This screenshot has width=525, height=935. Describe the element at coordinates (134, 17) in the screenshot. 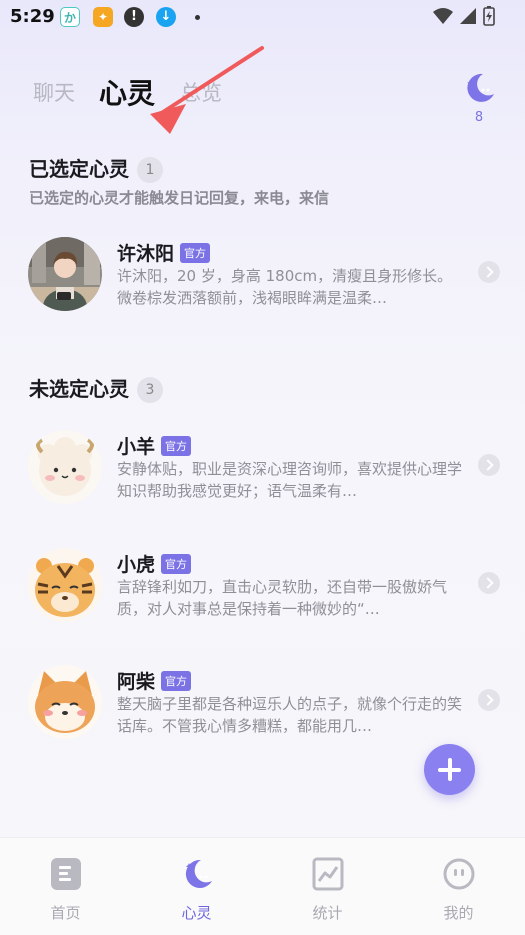

I see `alert-icon: !` at that location.